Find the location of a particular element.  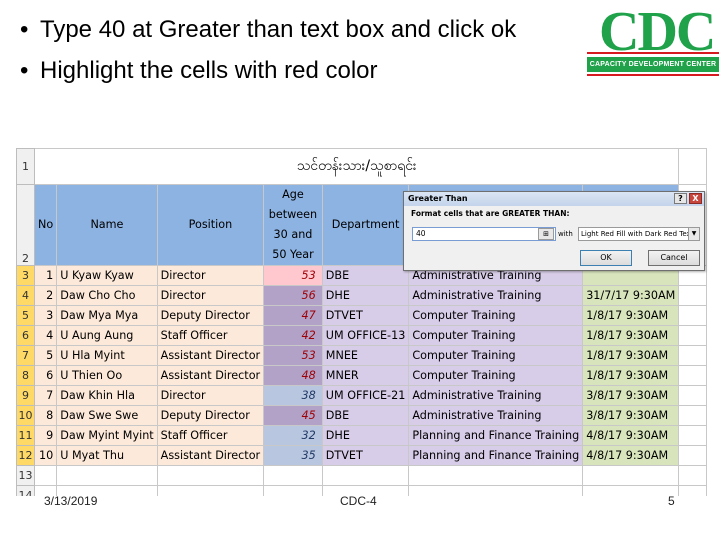

cell-department: UM OFFICE-21 is located at coordinates (365, 395).